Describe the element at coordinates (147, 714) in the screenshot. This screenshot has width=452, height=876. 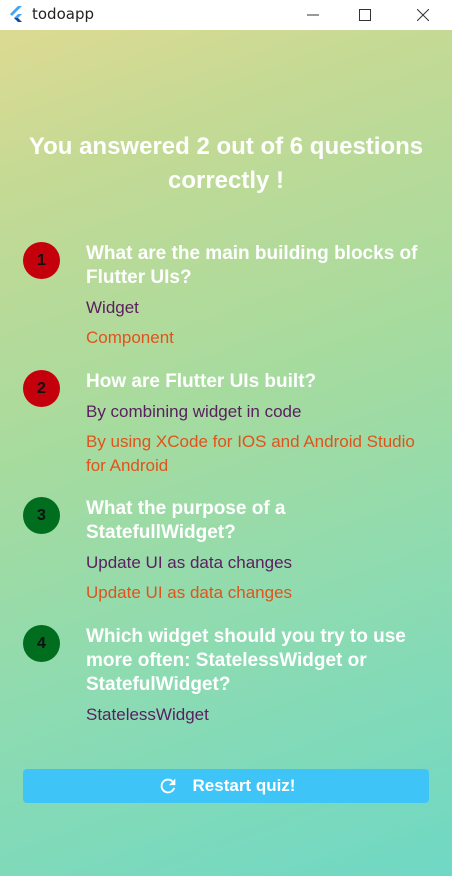
I see `user-answer: StatelessWidget` at that location.